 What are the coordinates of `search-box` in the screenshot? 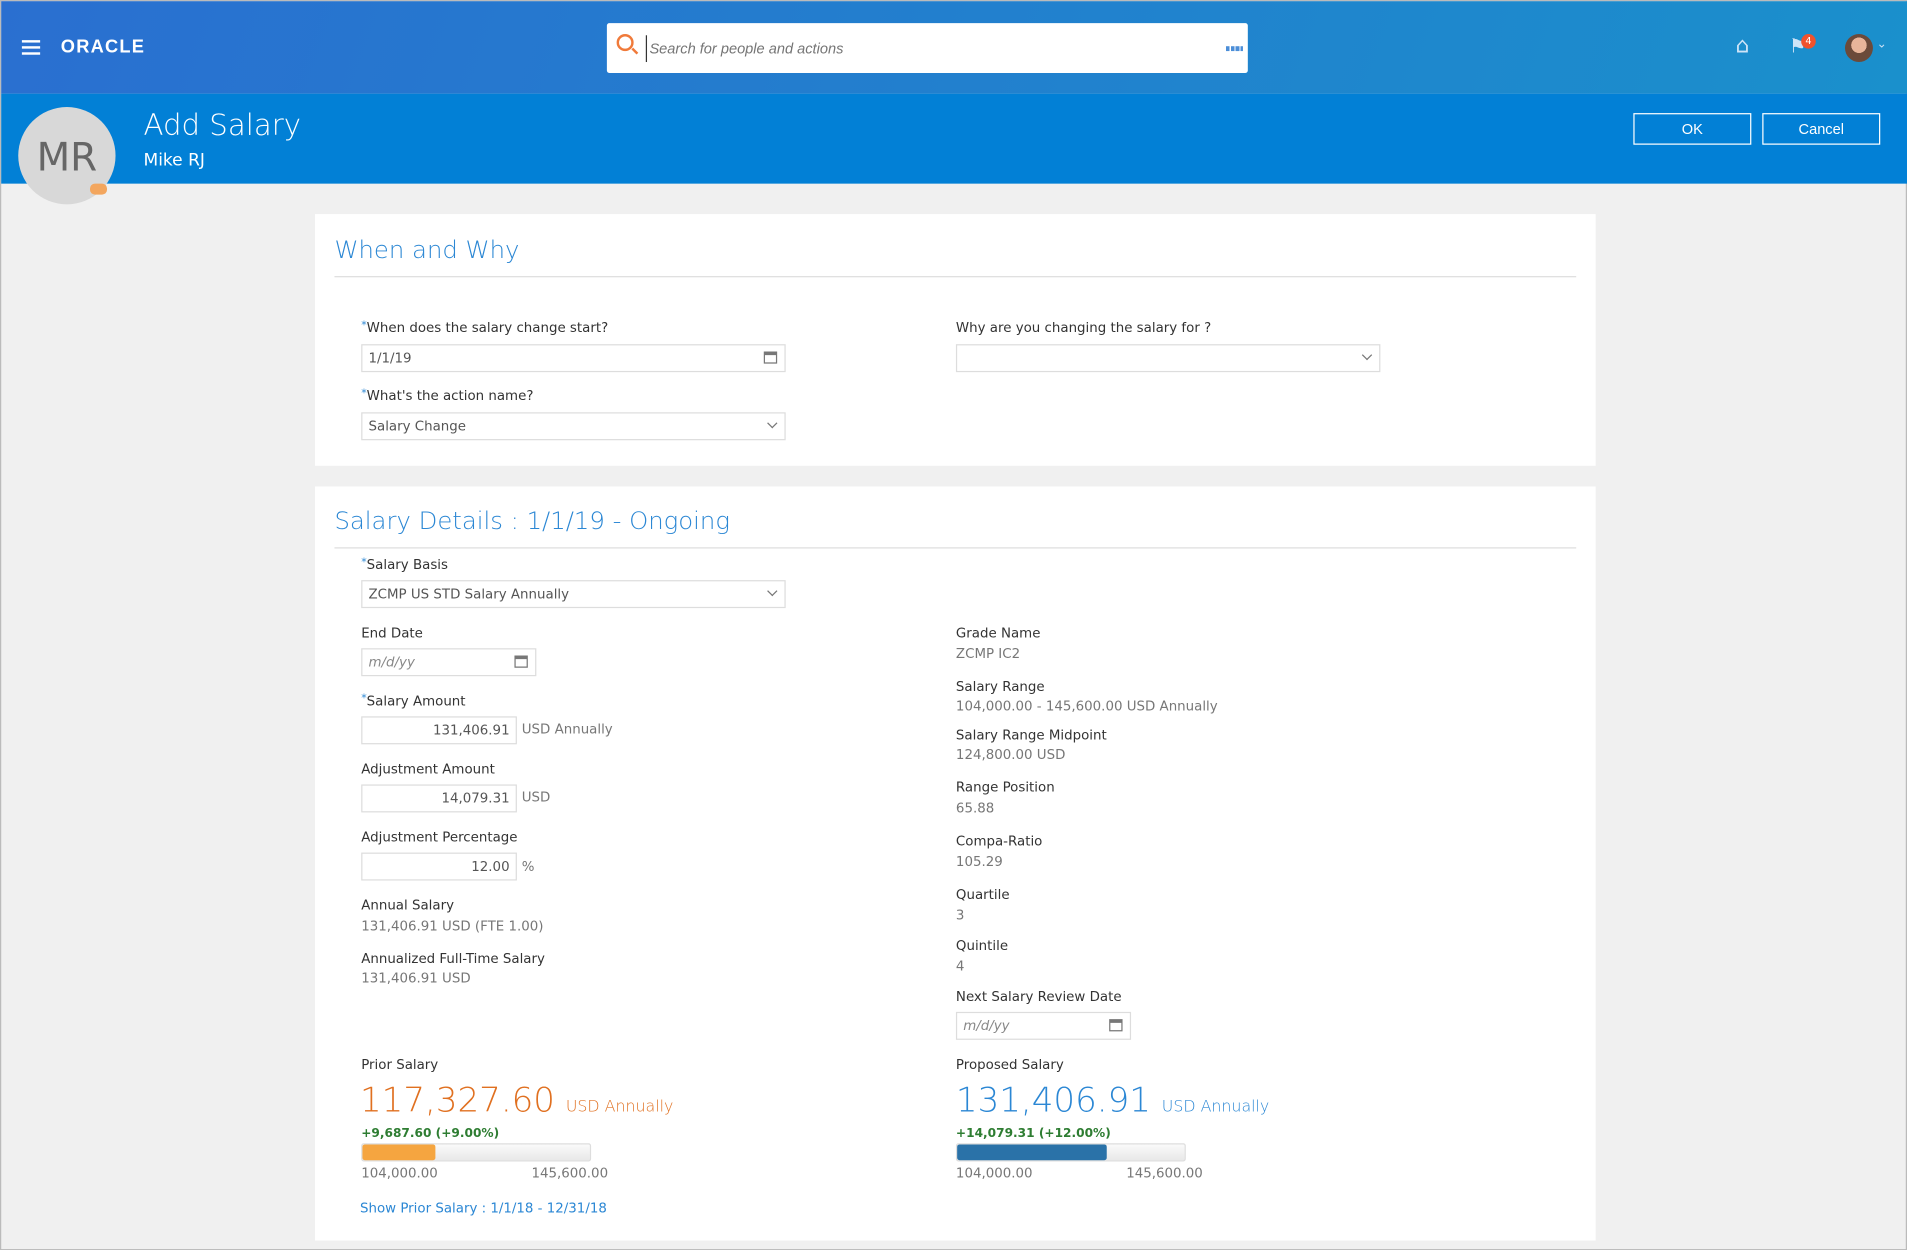 It's located at (927, 48).